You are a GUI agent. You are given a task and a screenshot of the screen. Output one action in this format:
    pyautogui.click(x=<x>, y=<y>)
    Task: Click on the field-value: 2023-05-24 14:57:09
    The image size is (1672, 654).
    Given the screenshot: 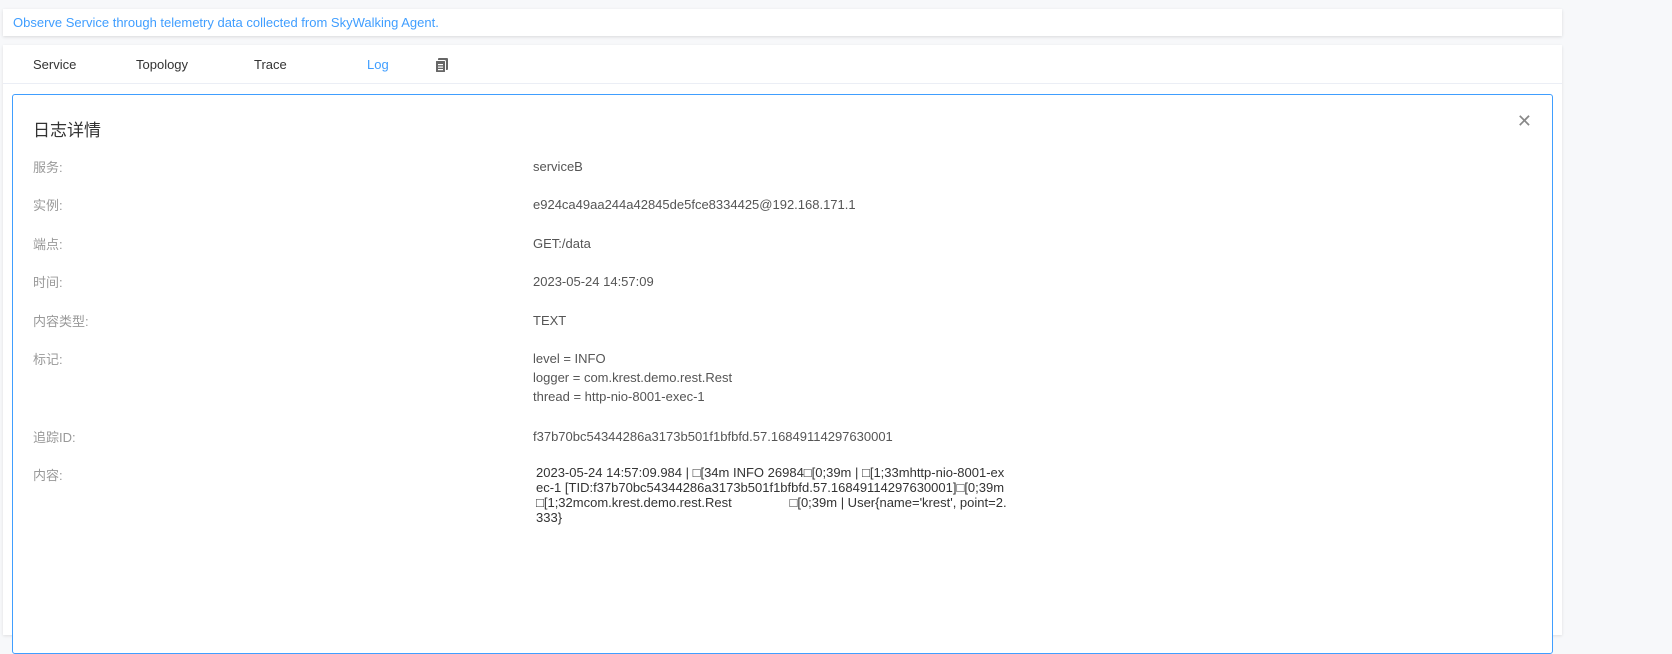 What is the action you would take?
    pyautogui.click(x=593, y=281)
    